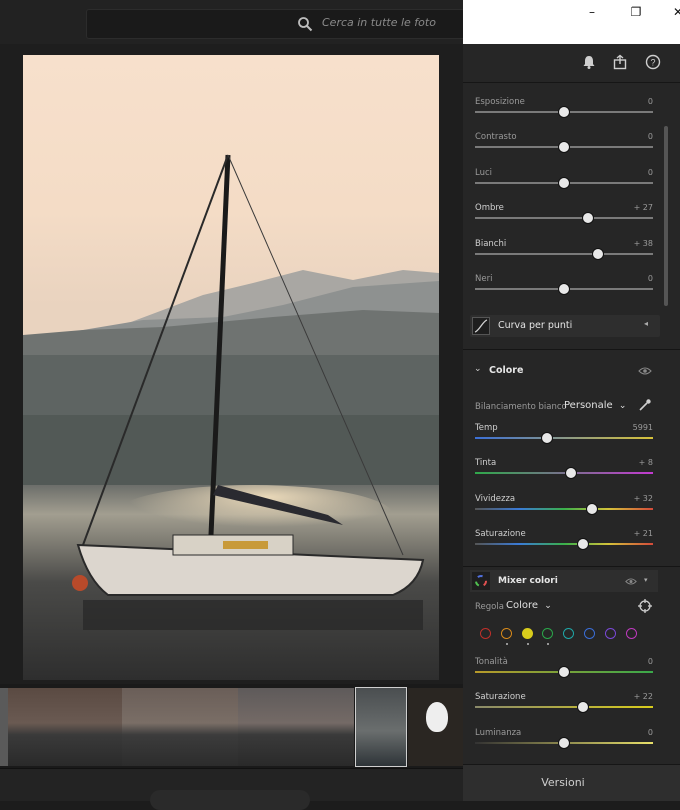 This screenshot has width=680, height=810. Describe the element at coordinates (381, 727) in the screenshot. I see `filmstrip-thumb-selected` at that location.